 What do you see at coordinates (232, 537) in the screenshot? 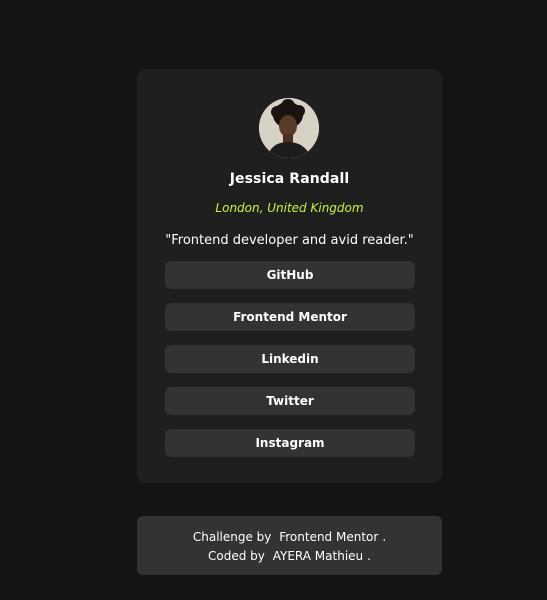
I see `challenge-prefix: Challenge by` at bounding box center [232, 537].